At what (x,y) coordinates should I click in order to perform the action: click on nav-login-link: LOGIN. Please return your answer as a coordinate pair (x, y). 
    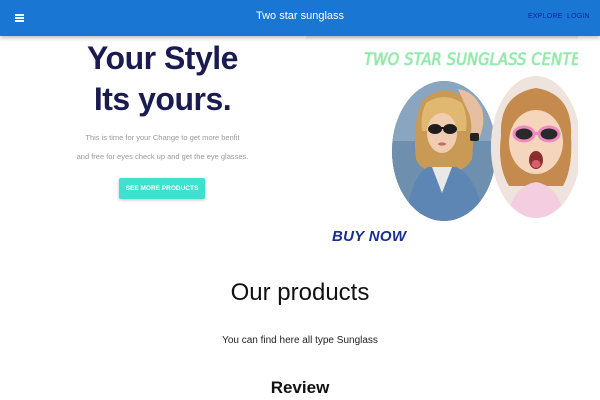
    Looking at the image, I should click on (578, 16).